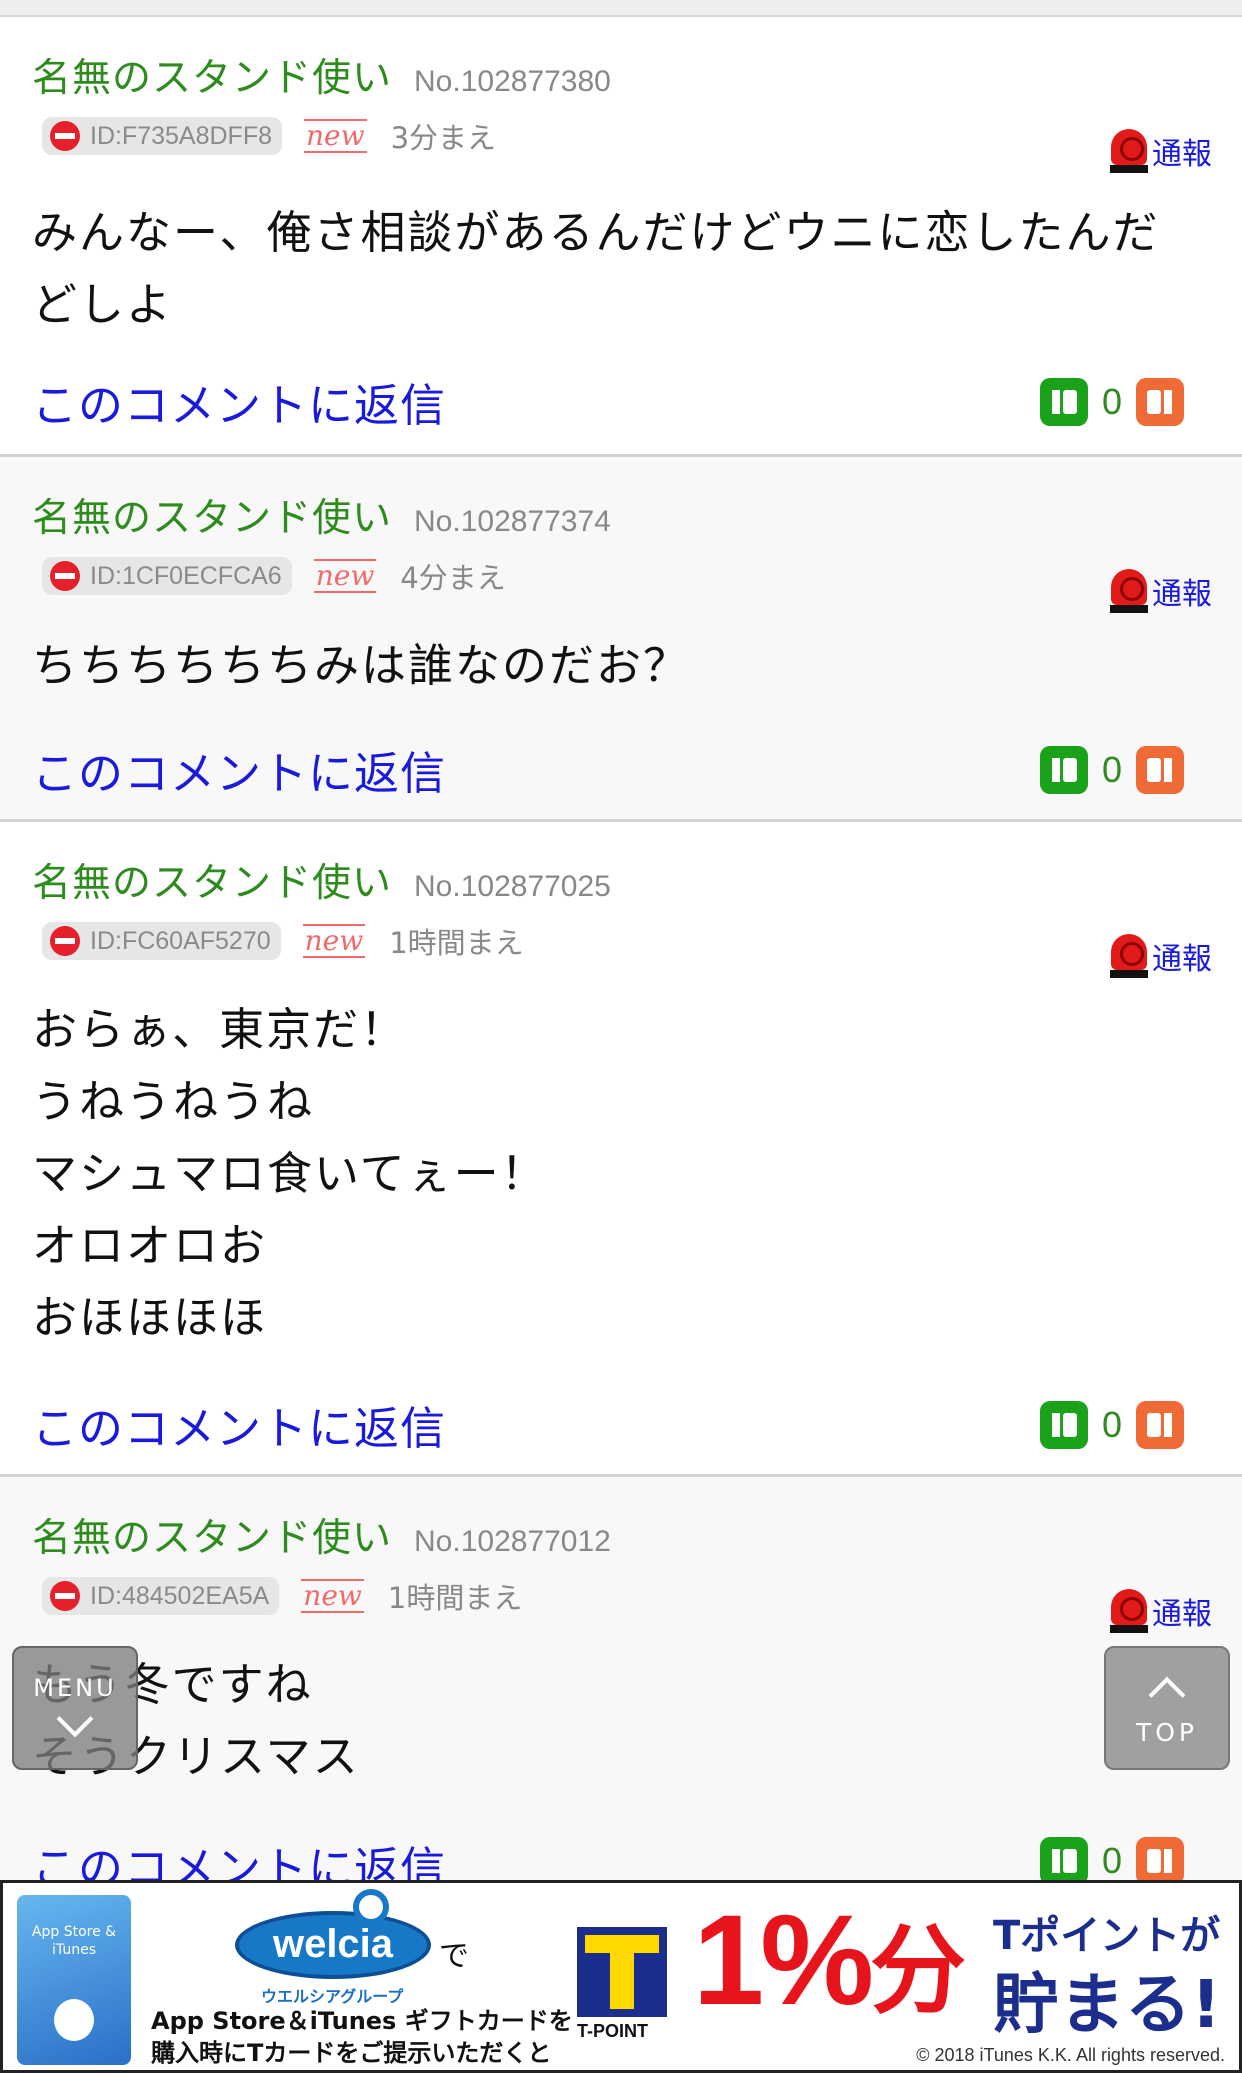 The height and width of the screenshot is (2073, 1242). What do you see at coordinates (512, 521) in the screenshot?
I see `comment-number: No.102877374` at bounding box center [512, 521].